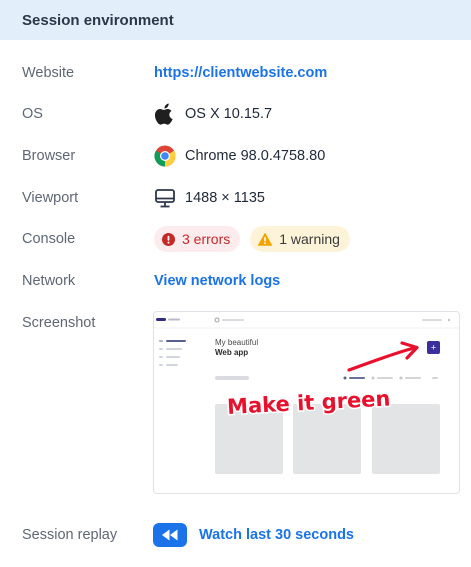 The width and height of the screenshot is (471, 567). Describe the element at coordinates (59, 323) in the screenshot. I see `screenshot-label: Screenshot` at that location.